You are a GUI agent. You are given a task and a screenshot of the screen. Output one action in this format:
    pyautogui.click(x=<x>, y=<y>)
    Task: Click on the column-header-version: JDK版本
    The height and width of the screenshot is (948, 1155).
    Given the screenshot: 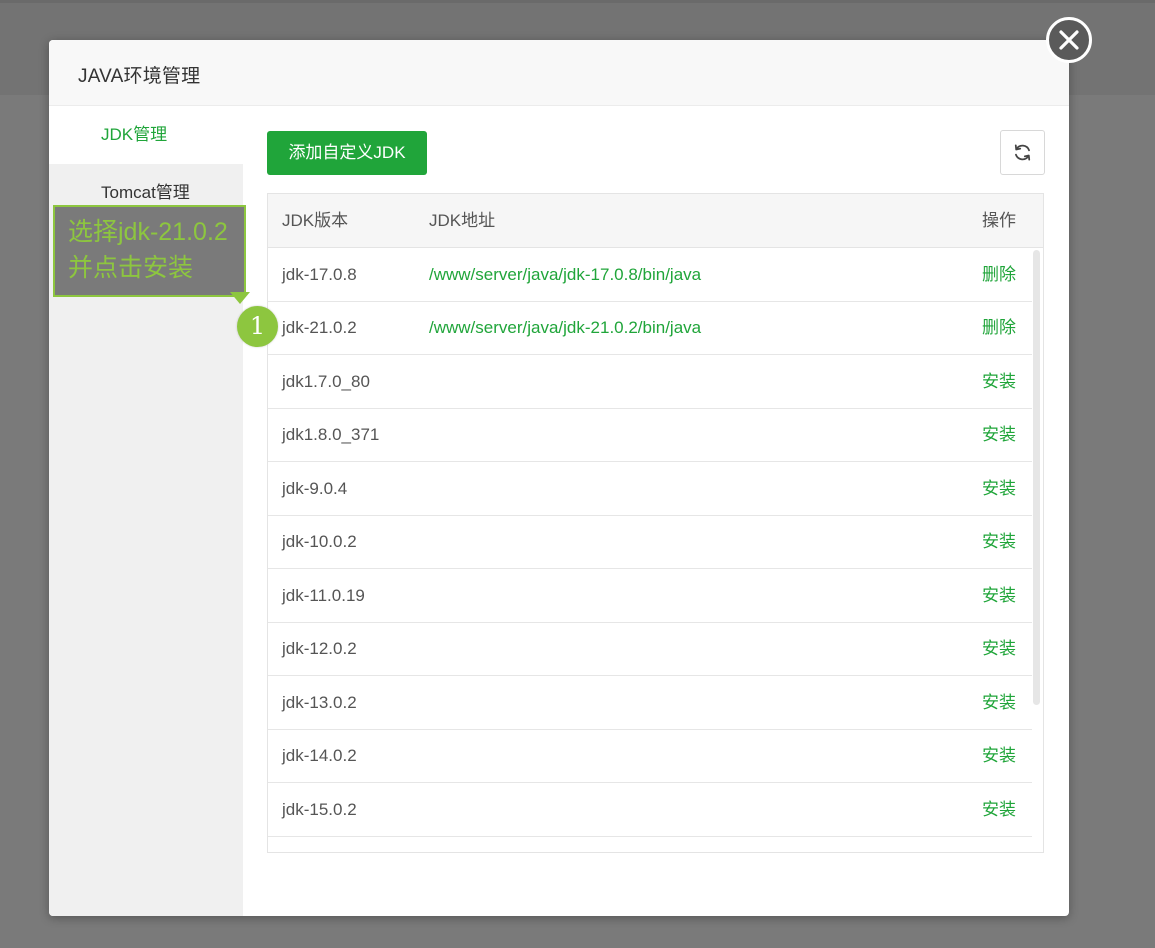 What is the action you would take?
    pyautogui.click(x=315, y=220)
    